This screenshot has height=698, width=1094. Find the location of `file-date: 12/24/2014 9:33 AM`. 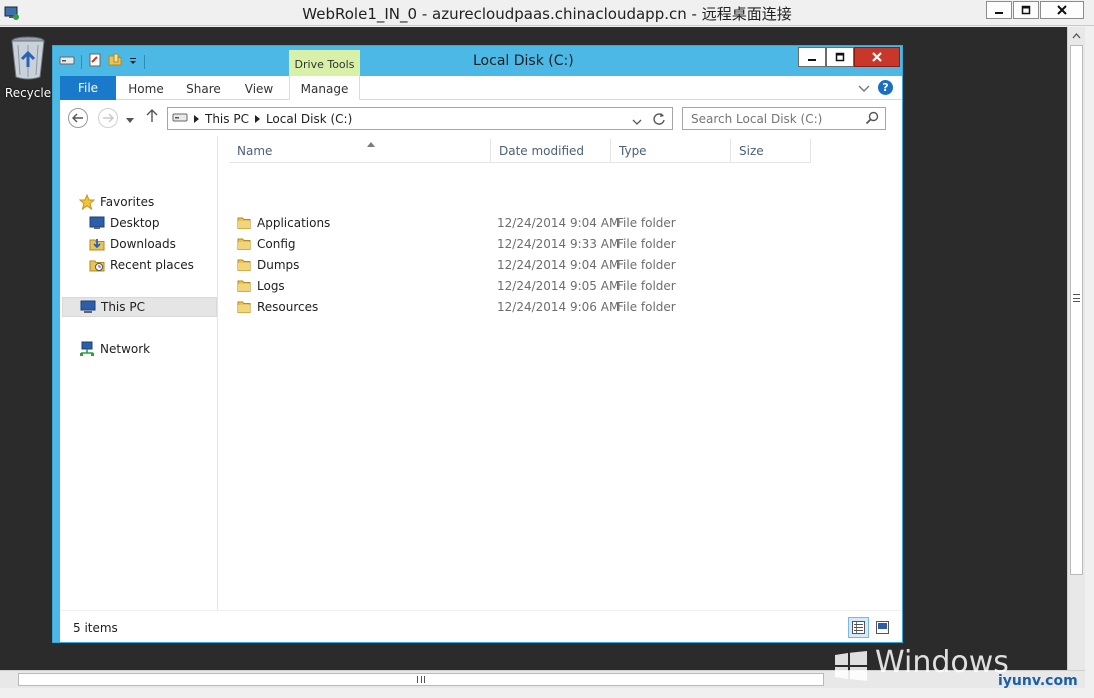

file-date: 12/24/2014 9:33 AM is located at coordinates (558, 244).